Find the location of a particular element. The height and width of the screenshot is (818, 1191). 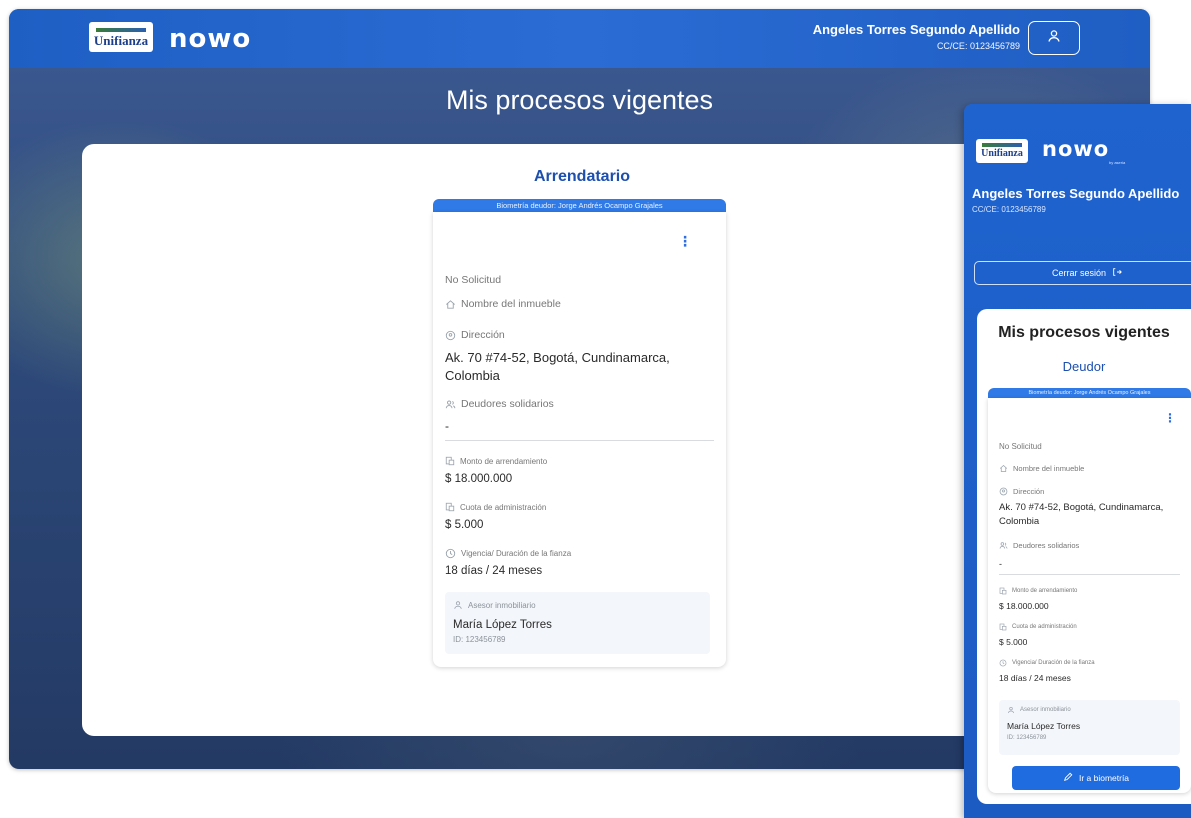

page-title: Mis procesos vigentes is located at coordinates (1084, 332).